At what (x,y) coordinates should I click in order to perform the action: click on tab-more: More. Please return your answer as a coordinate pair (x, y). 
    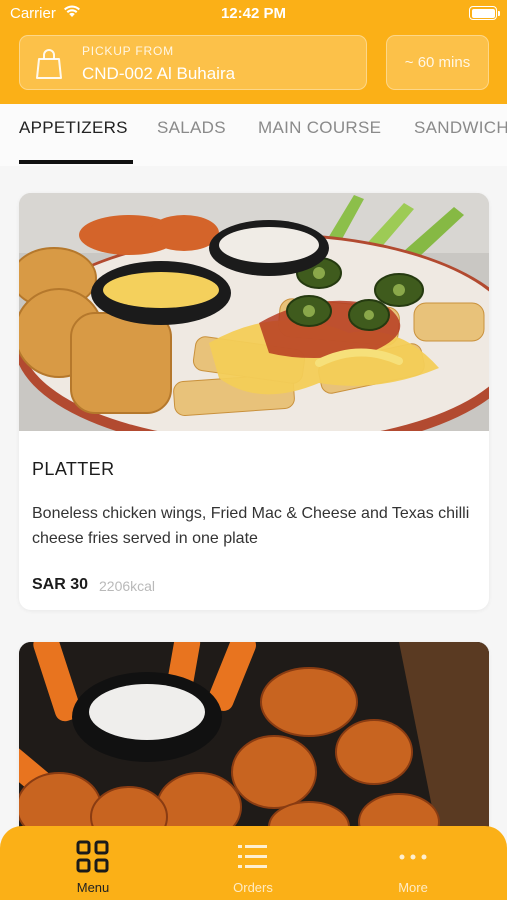
    Looking at the image, I should click on (413, 867).